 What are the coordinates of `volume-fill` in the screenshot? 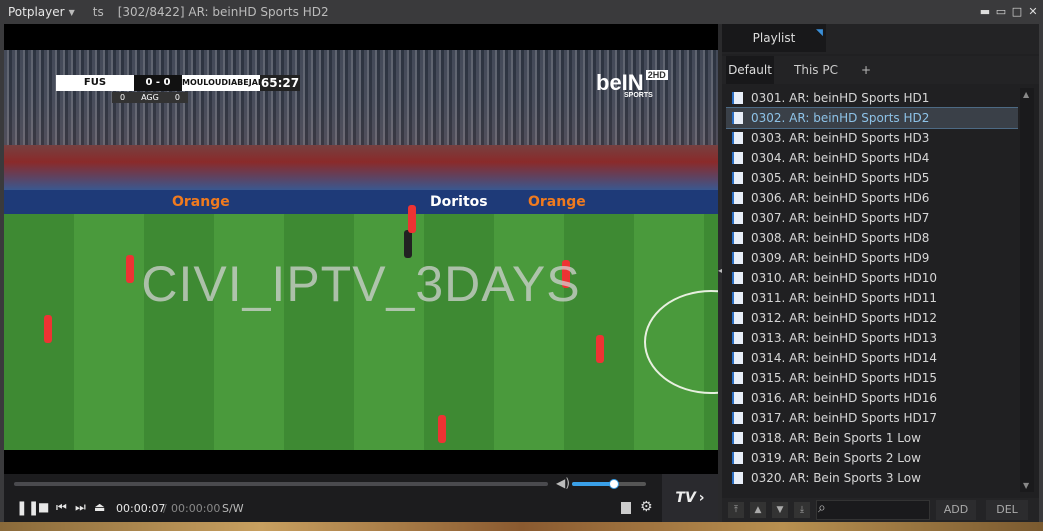 It's located at (592, 484).